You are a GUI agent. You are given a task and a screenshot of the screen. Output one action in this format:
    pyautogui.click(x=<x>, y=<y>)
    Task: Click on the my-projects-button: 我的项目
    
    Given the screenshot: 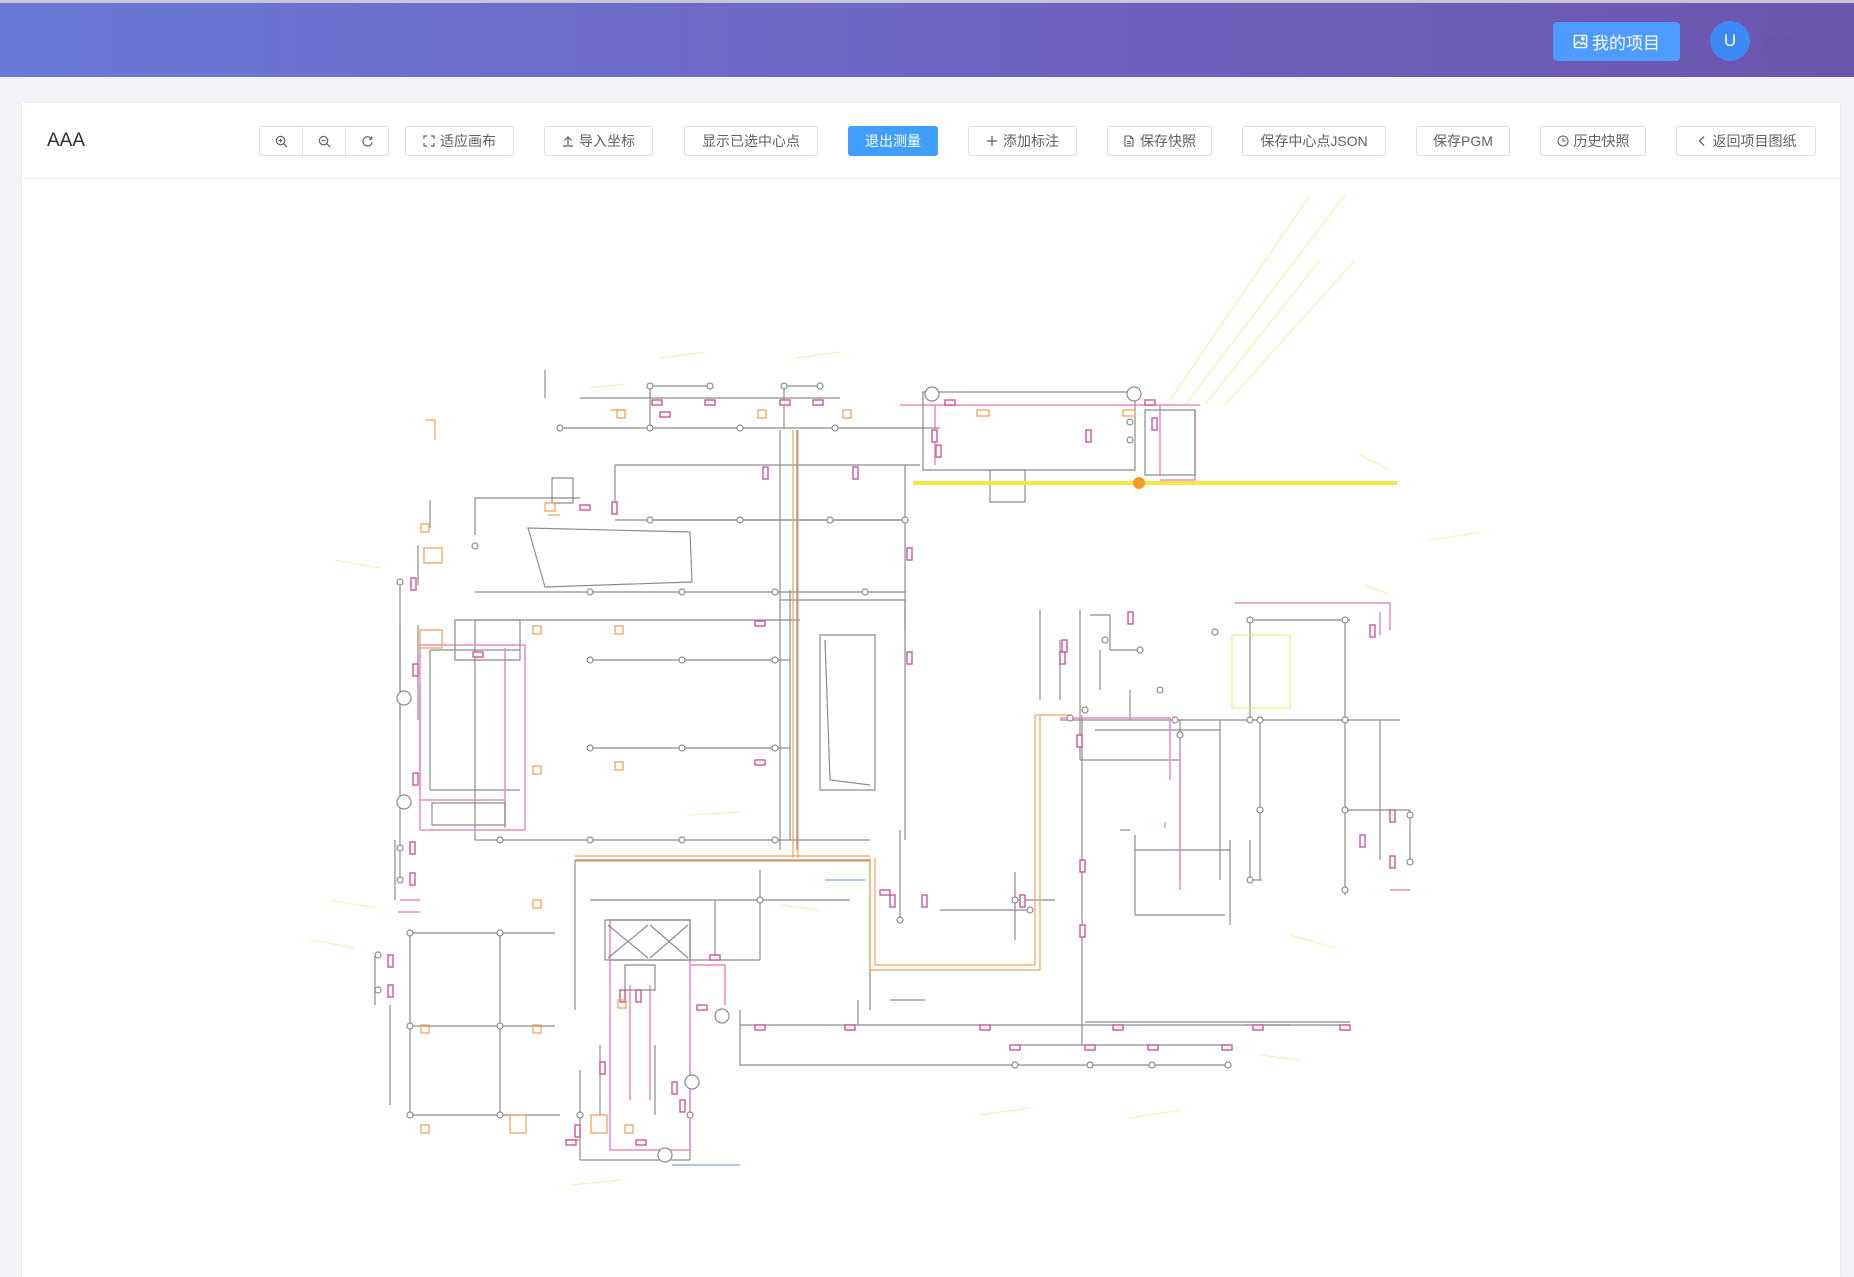 What is the action you would take?
    pyautogui.click(x=1616, y=41)
    